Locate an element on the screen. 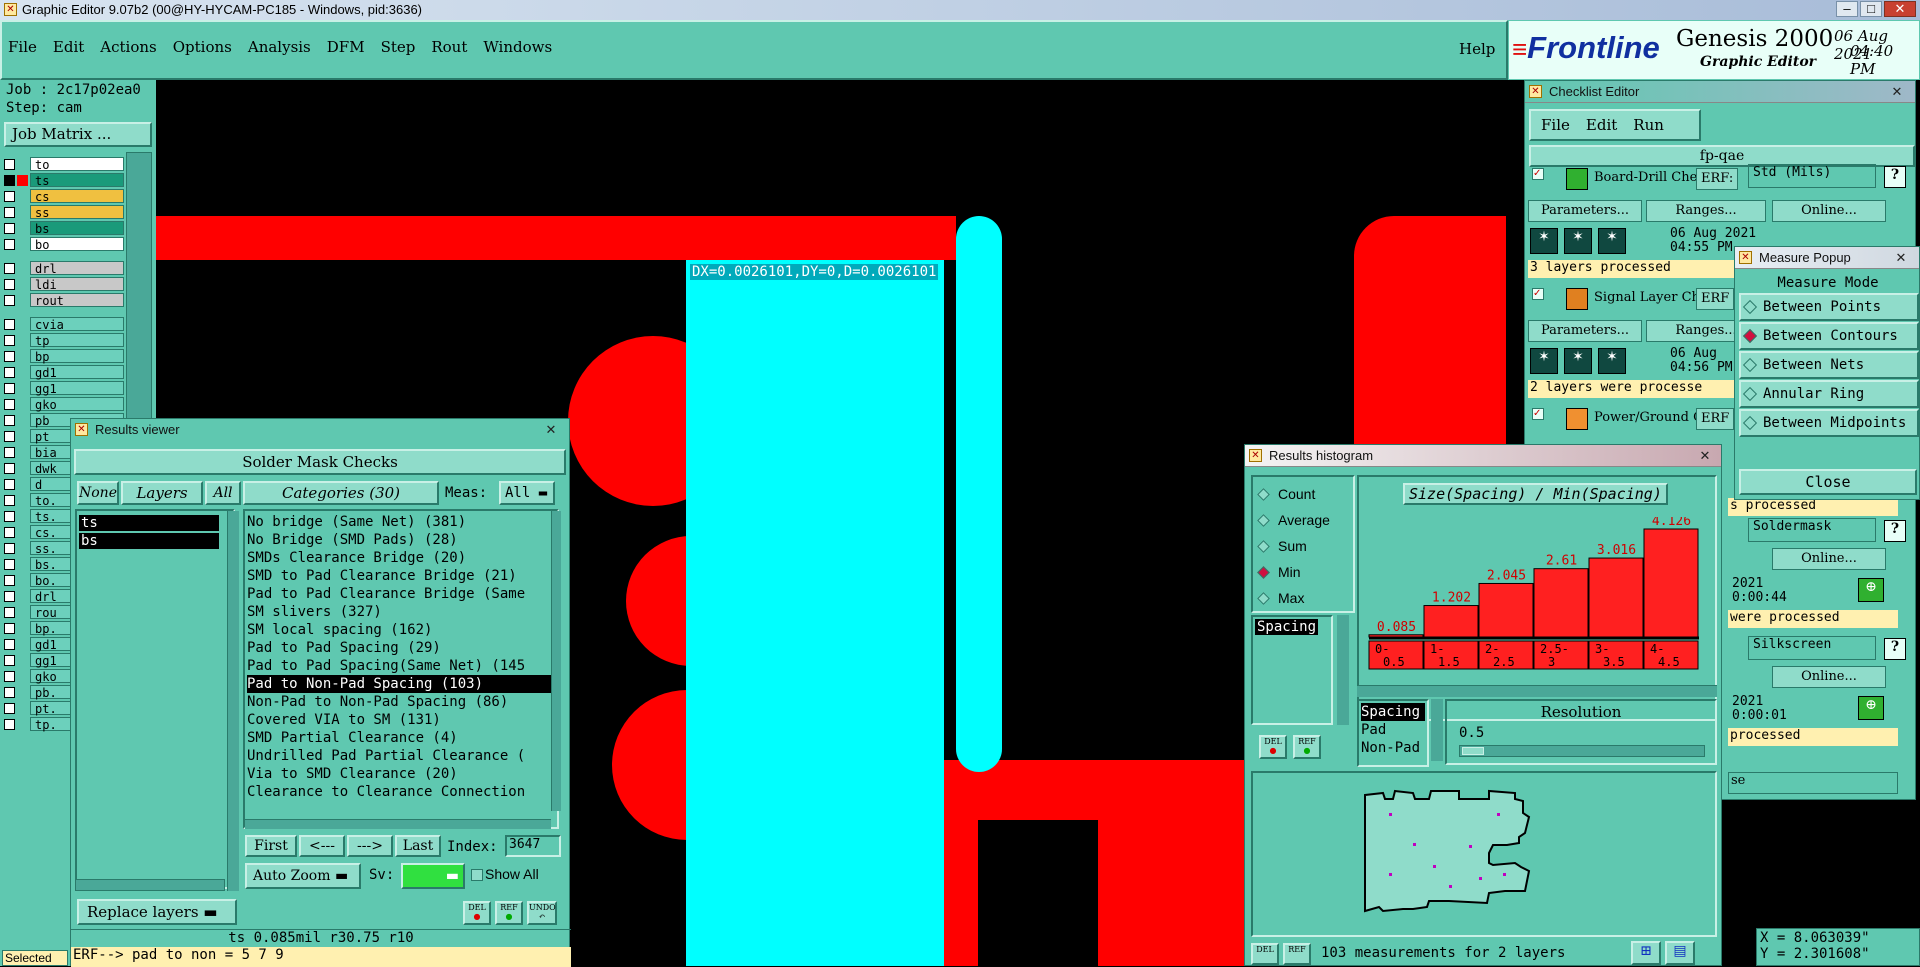  all-button: All is located at coordinates (223, 493).